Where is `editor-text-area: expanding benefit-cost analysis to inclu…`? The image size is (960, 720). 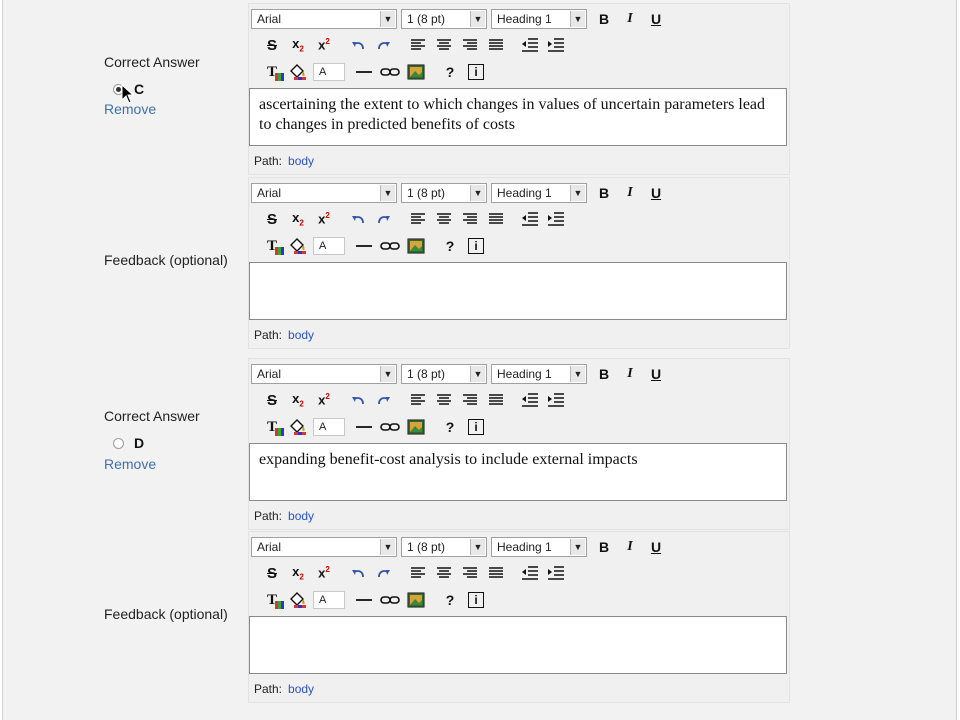
editor-text-area: expanding benefit-cost analysis to inclu… is located at coordinates (518, 472).